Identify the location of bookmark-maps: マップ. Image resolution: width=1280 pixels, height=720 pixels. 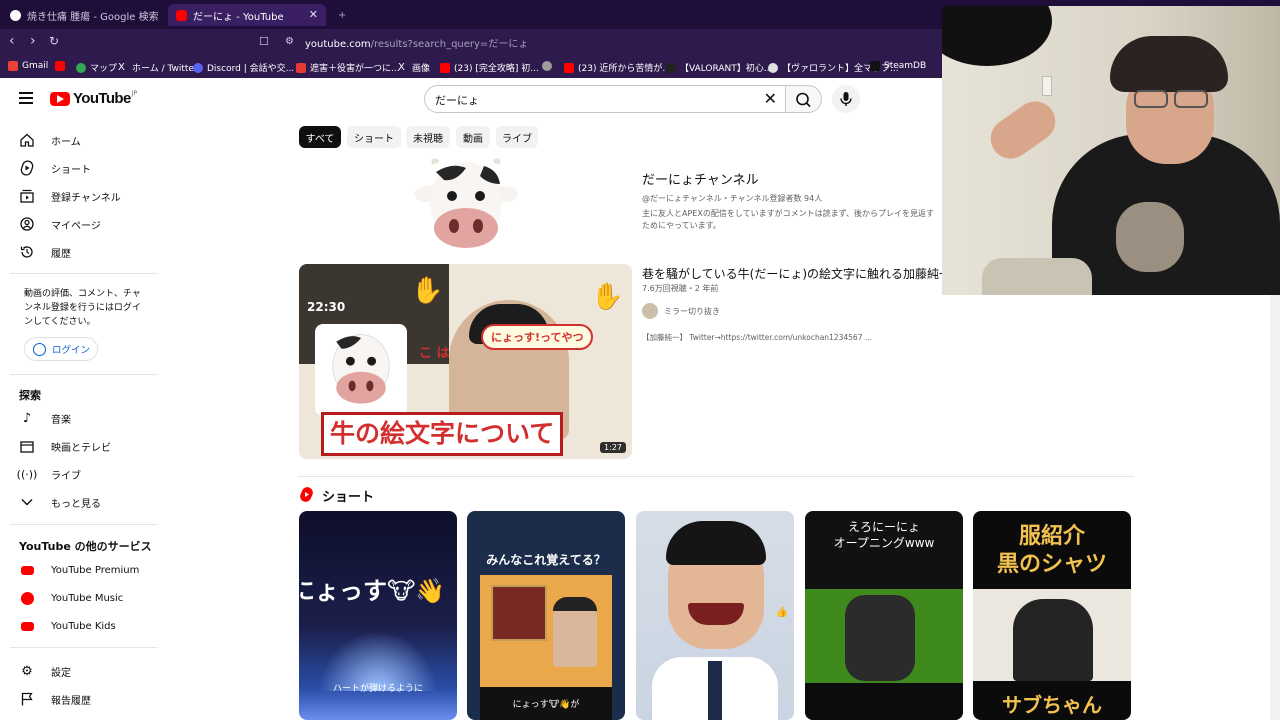
(96, 67).